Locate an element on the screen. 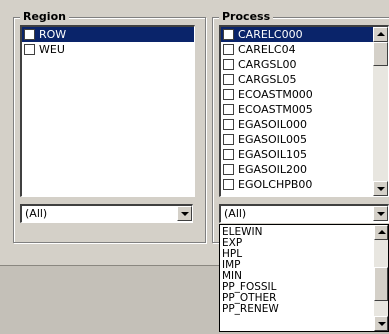  process-filter-dropdown-button is located at coordinates (380, 213).